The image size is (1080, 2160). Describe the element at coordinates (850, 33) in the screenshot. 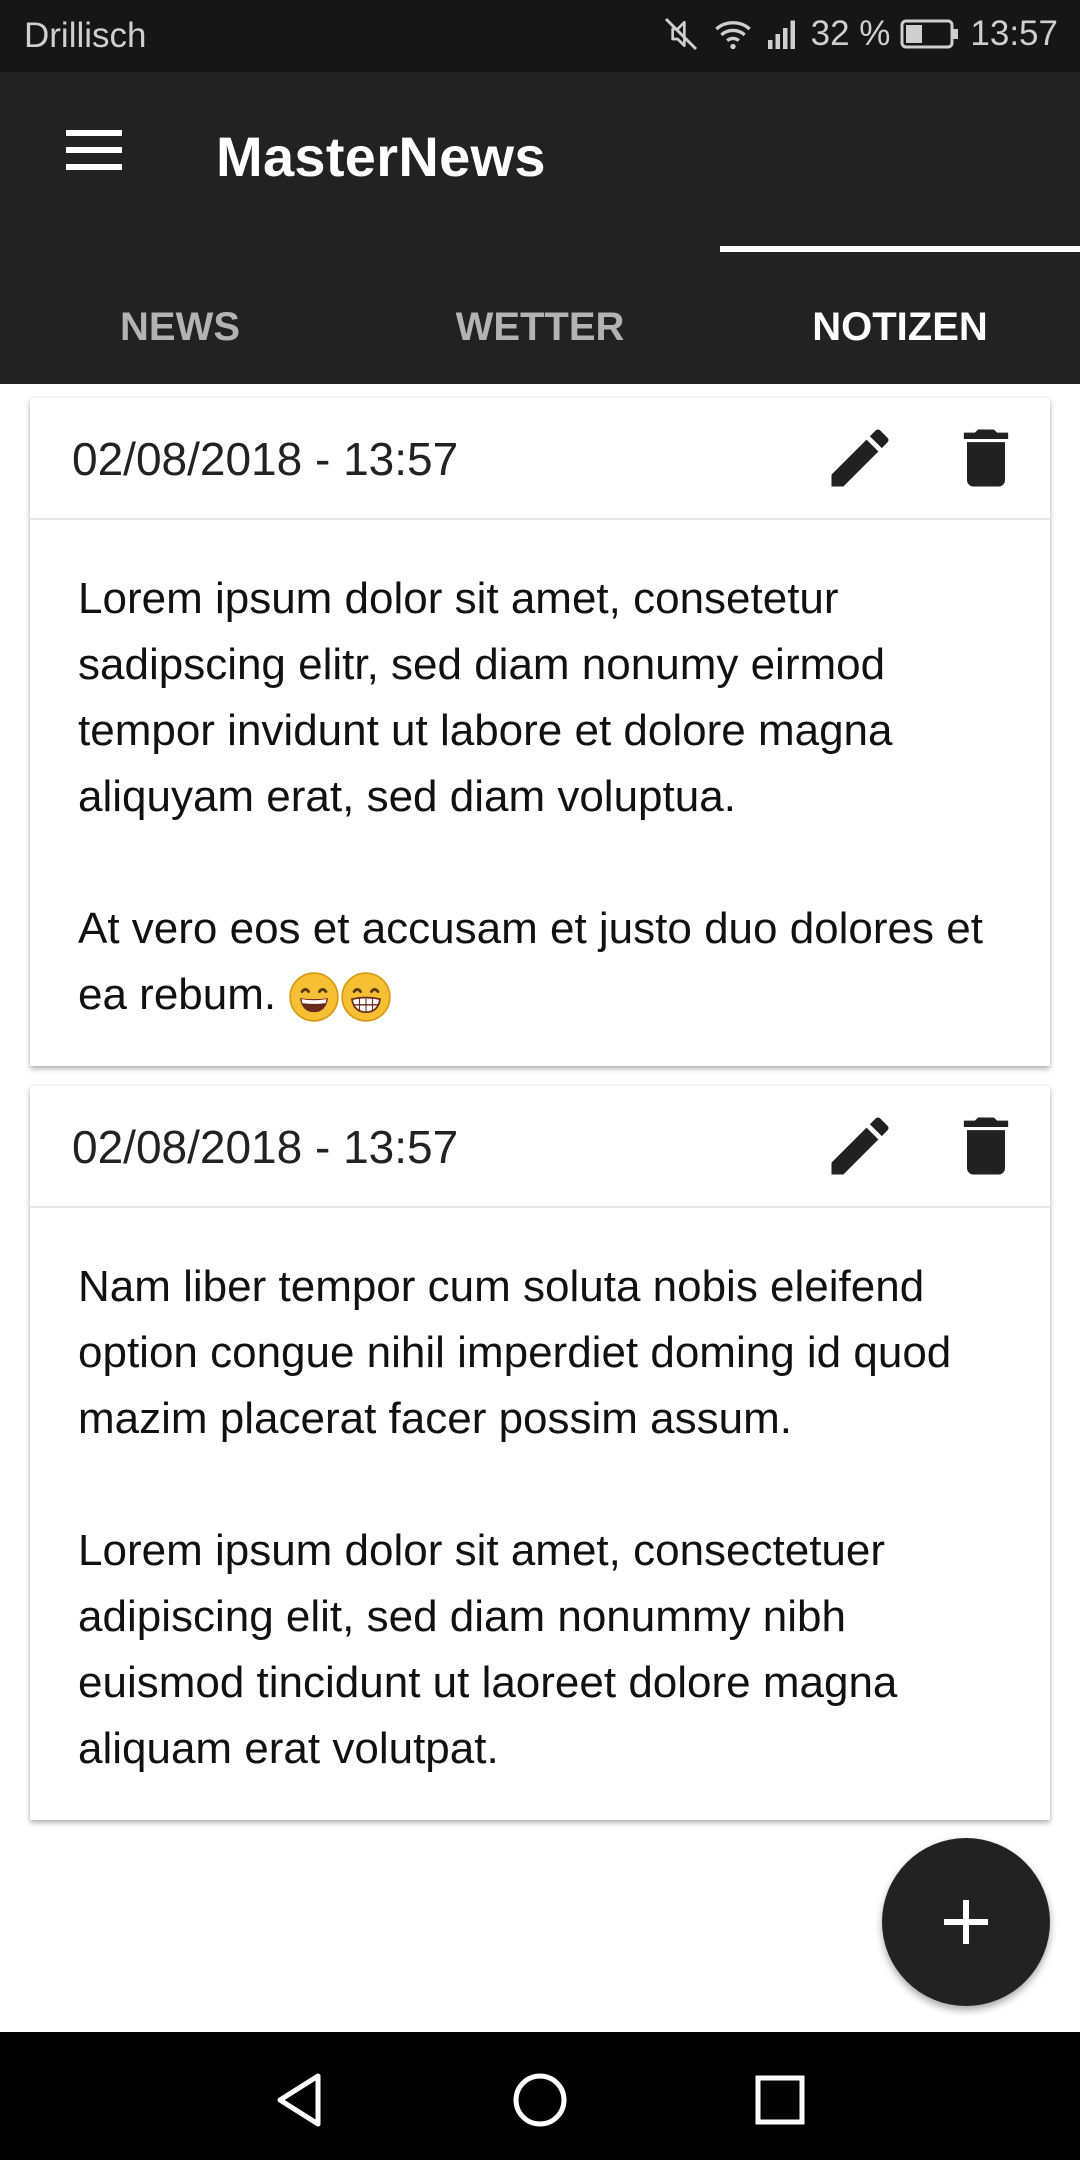

I see `battery-percent: 32 %` at that location.